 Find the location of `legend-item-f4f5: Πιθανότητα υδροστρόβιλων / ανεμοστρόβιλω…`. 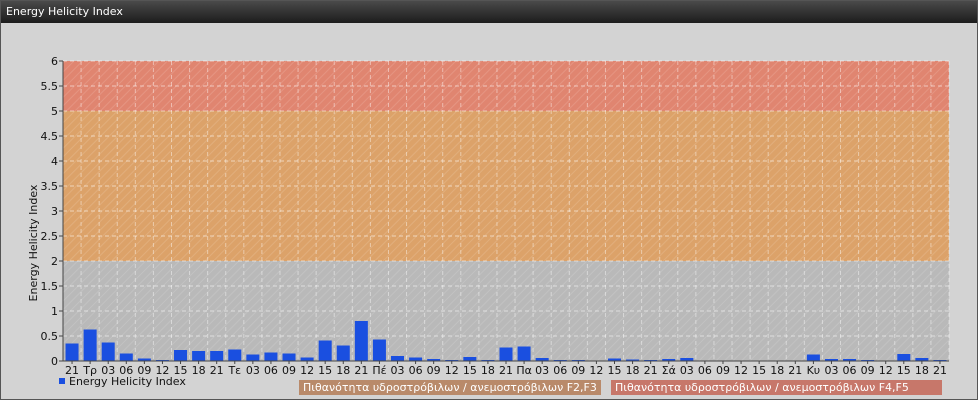

legend-item-f4f5: Πιθανότητα υδροστρόβιλων / ανεμοστρόβιλω… is located at coordinates (776, 387).